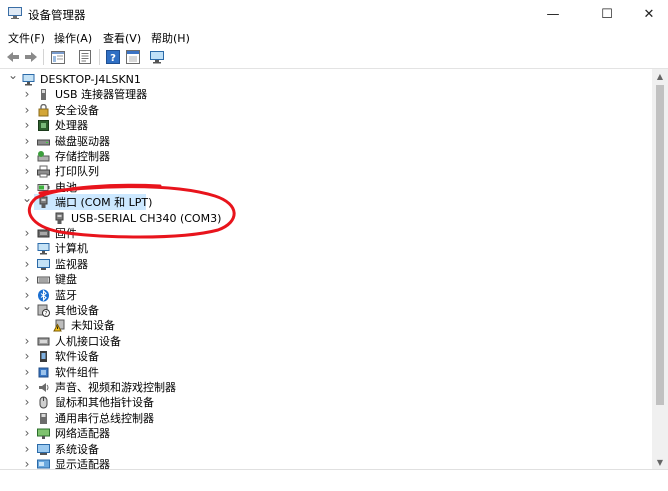  What do you see at coordinates (104, 203) in the screenshot?
I see `tree-item-label: 端口 (COM 和 LPT)` at bounding box center [104, 203].